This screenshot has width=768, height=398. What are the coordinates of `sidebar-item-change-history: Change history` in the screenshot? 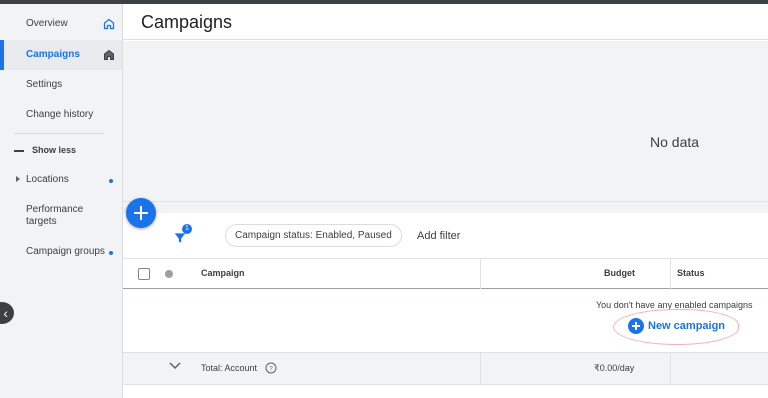 It's located at (61, 115).